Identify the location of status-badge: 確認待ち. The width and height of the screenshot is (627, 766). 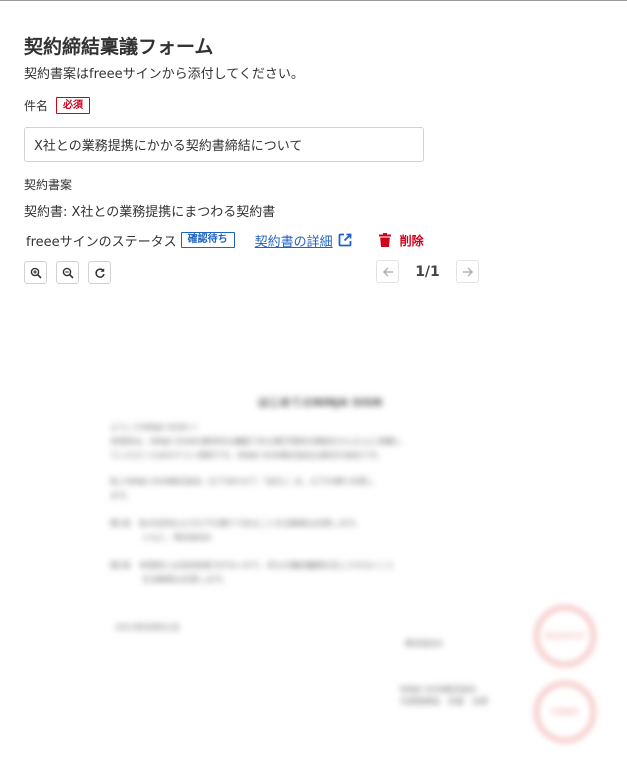
(207, 240).